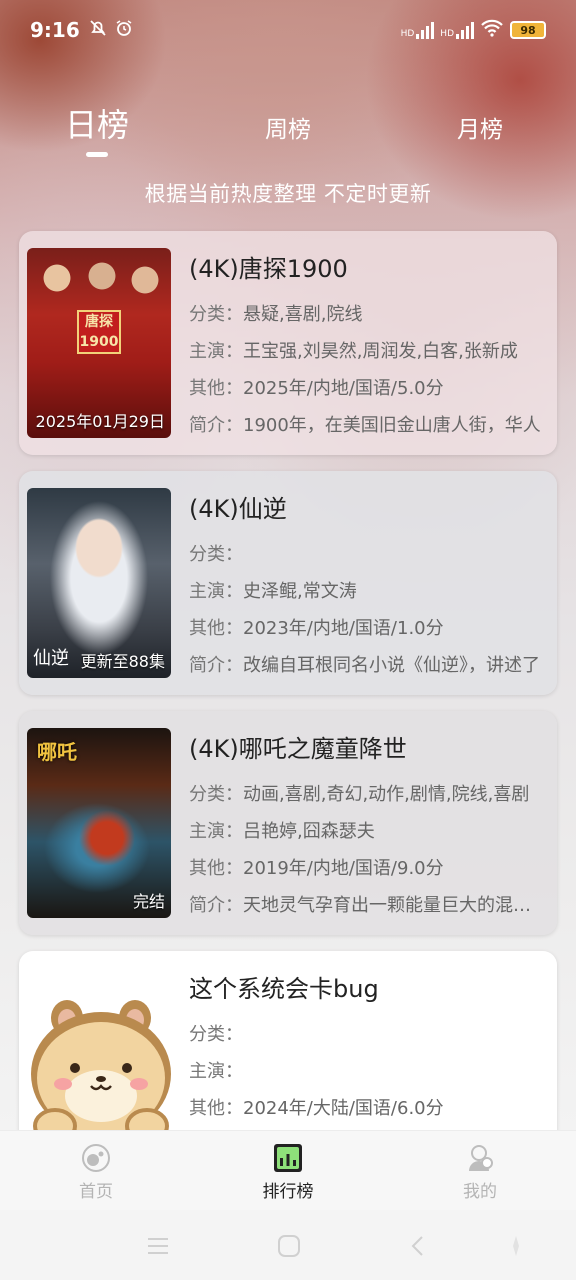  Describe the element at coordinates (288, 1158) in the screenshot. I see `ranking-icon` at that location.